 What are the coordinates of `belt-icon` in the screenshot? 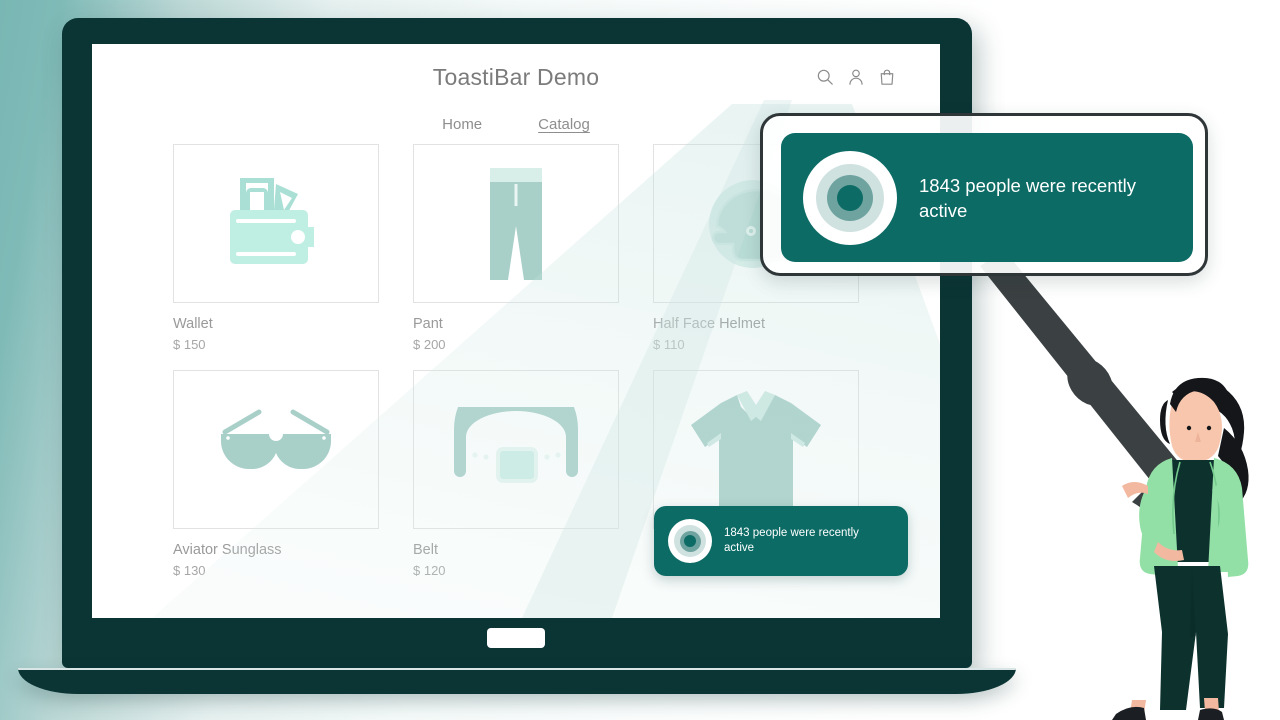 It's located at (516, 444).